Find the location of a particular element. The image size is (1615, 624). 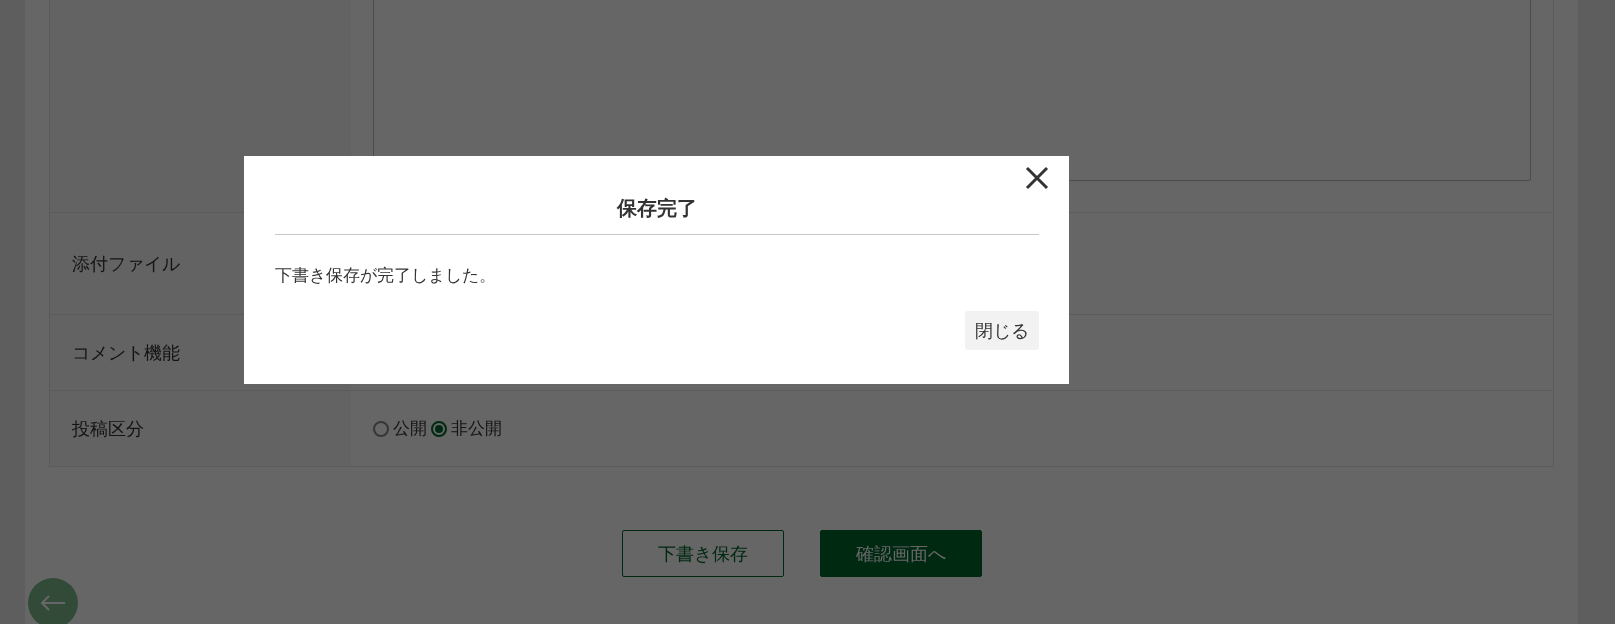

radio-option: 公開 is located at coordinates (400, 428).